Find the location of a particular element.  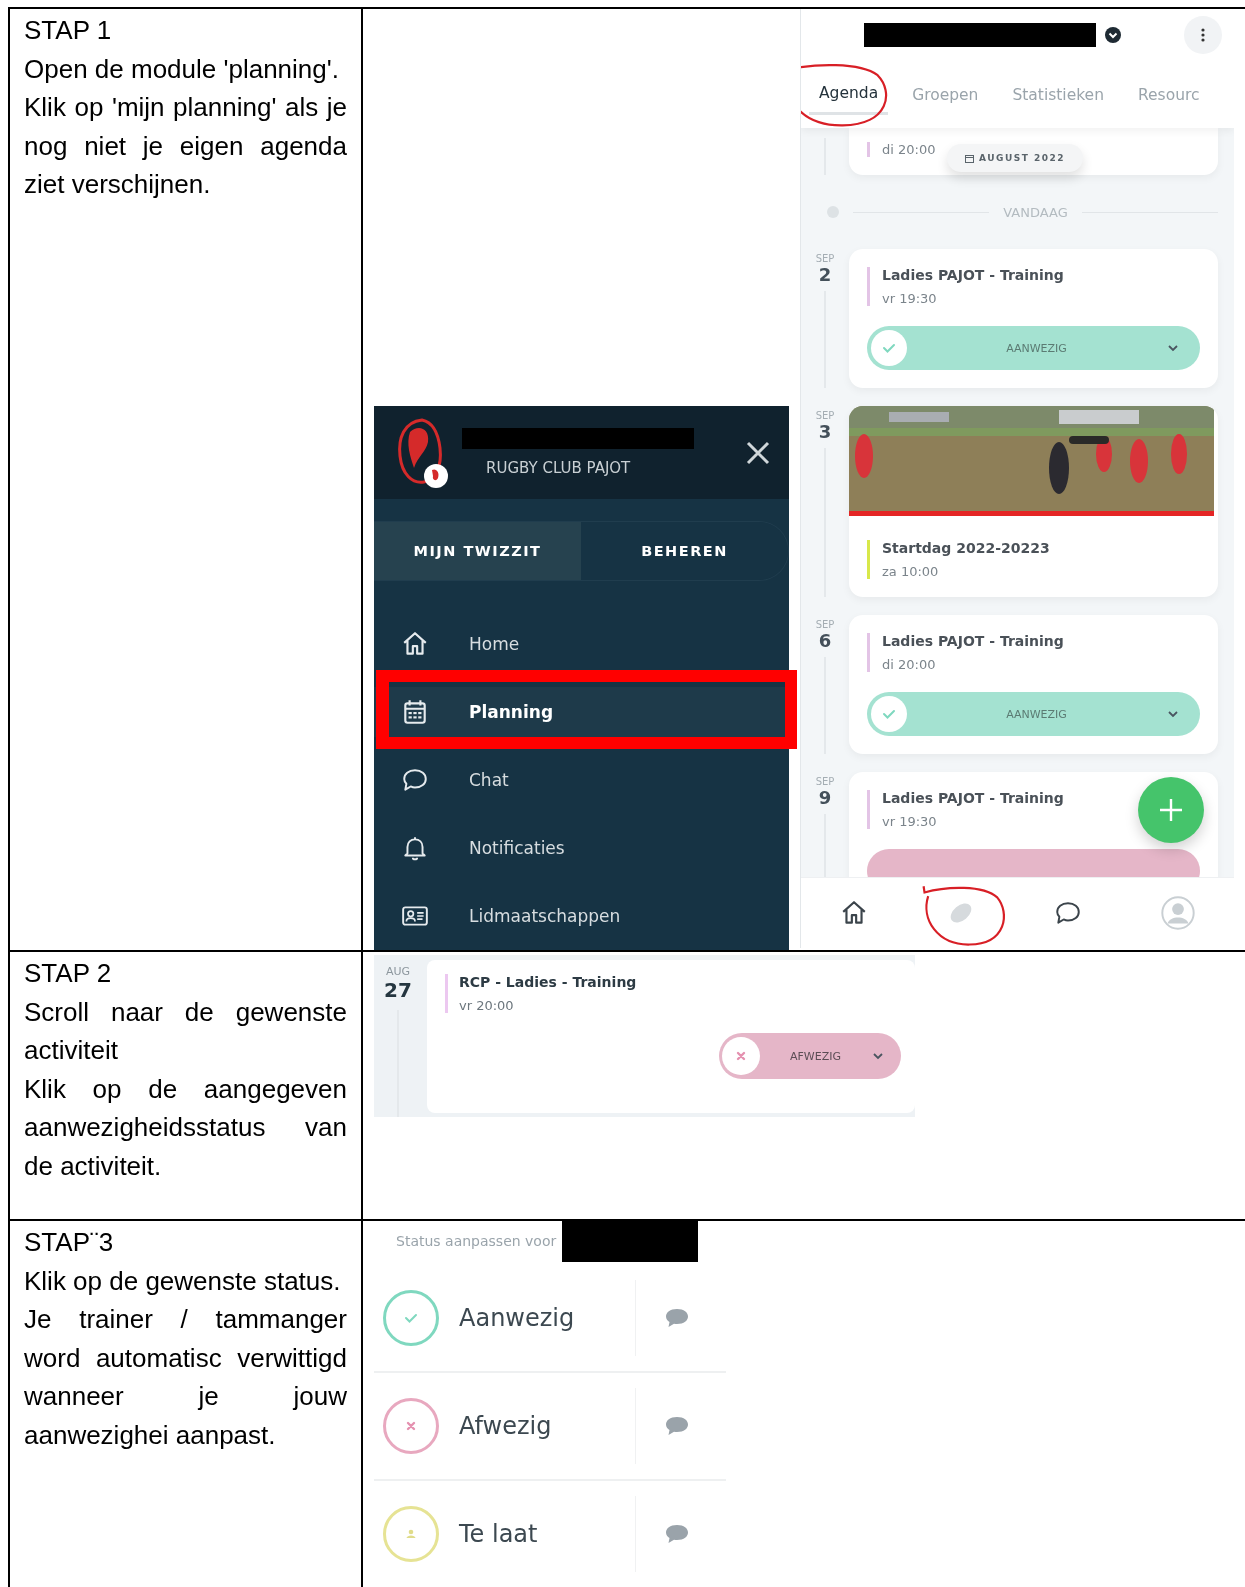

event-time: za 10:00 is located at coordinates (911, 571).